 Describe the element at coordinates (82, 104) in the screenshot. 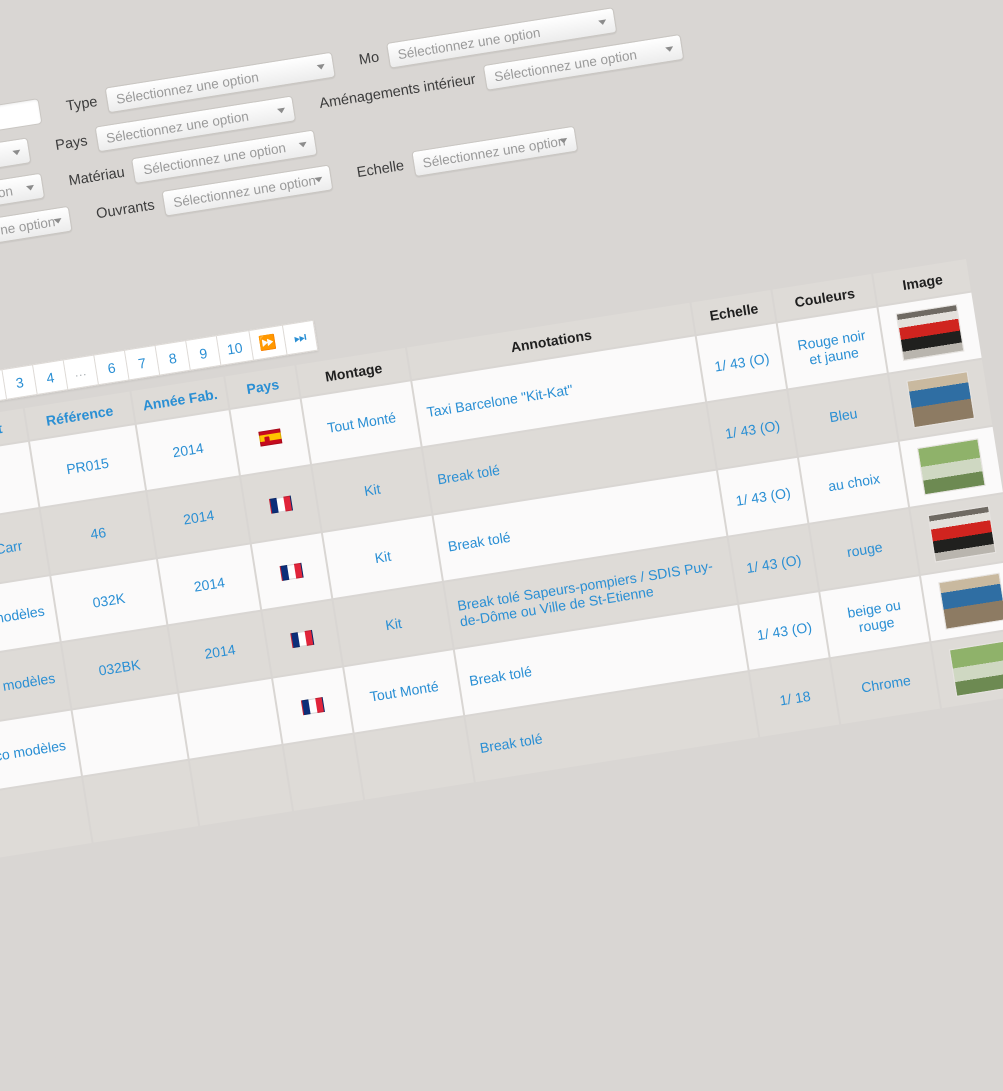

I see `label-type: Type` at that location.